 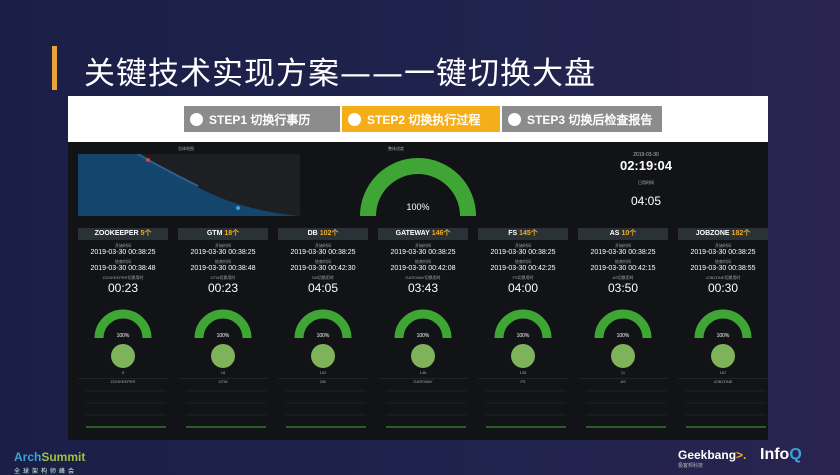 What do you see at coordinates (775, 454) in the screenshot?
I see `infoq-logo-a: Info` at bounding box center [775, 454].